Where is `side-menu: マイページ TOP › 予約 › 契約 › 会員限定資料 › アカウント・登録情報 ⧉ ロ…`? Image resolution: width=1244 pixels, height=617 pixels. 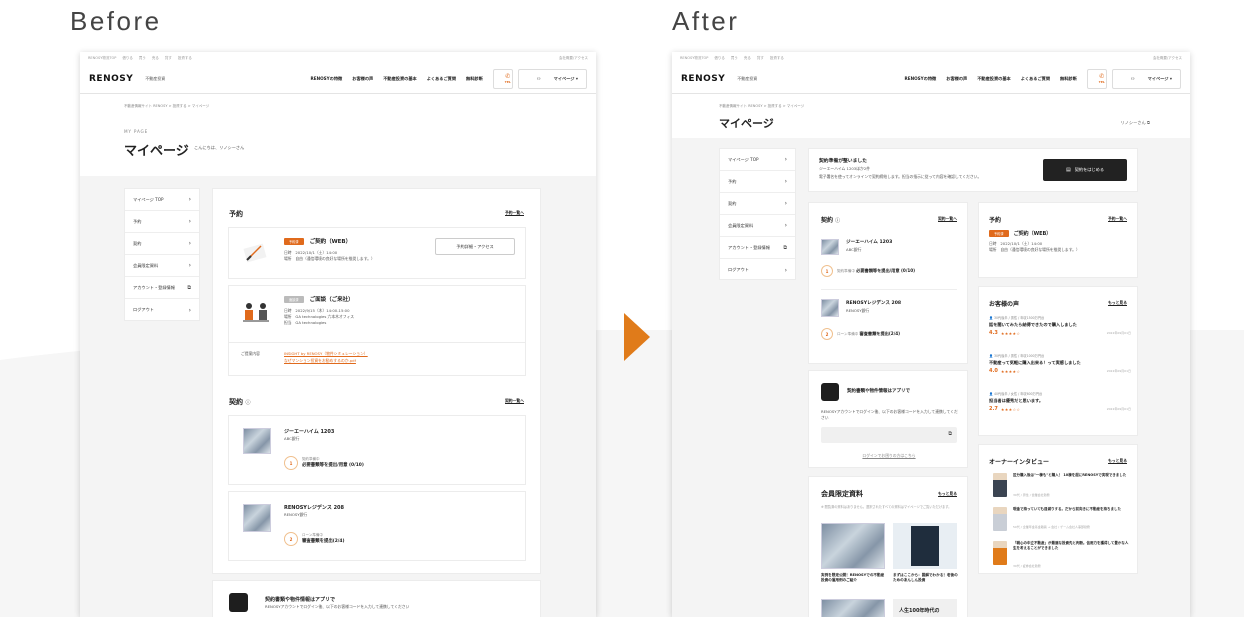 side-menu: マイページ TOP › 予約 › 契約 › 会員限定資料 › アカウント・登録情報 ⧉ ロ… is located at coordinates (162, 254).